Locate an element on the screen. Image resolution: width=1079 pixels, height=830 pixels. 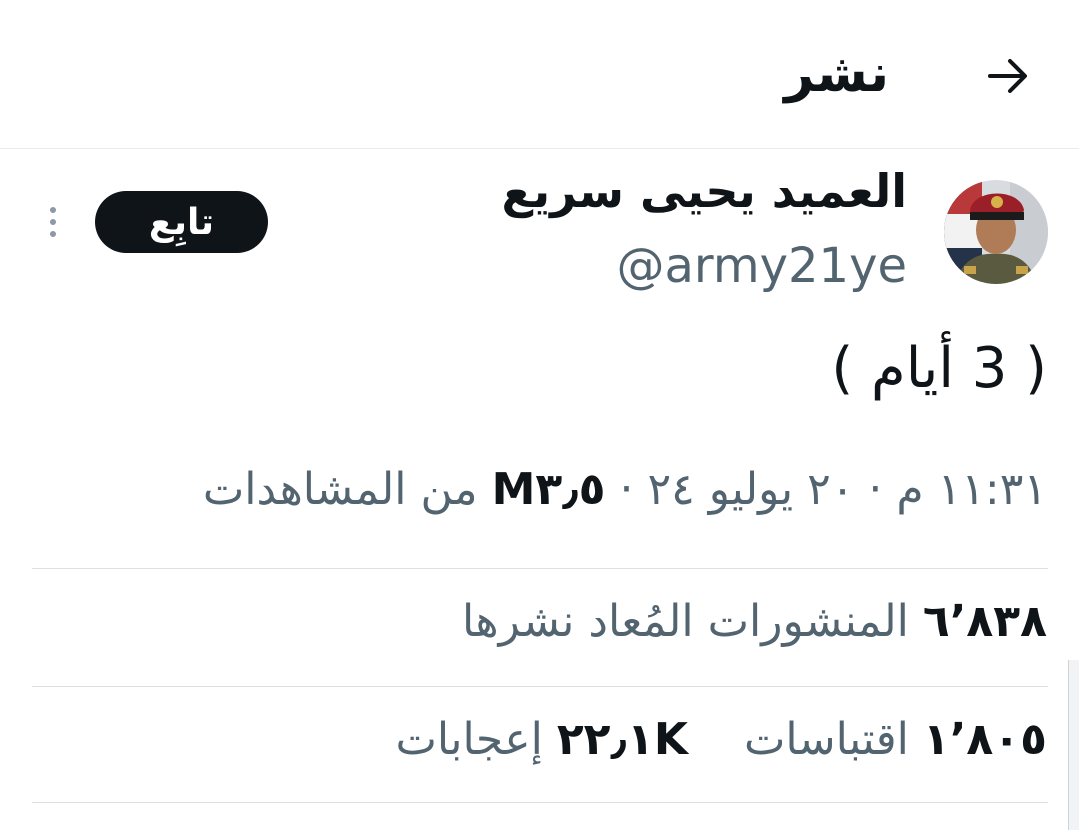
reposts-count: ٦٬٨٣٨ is located at coordinates (984, 621).